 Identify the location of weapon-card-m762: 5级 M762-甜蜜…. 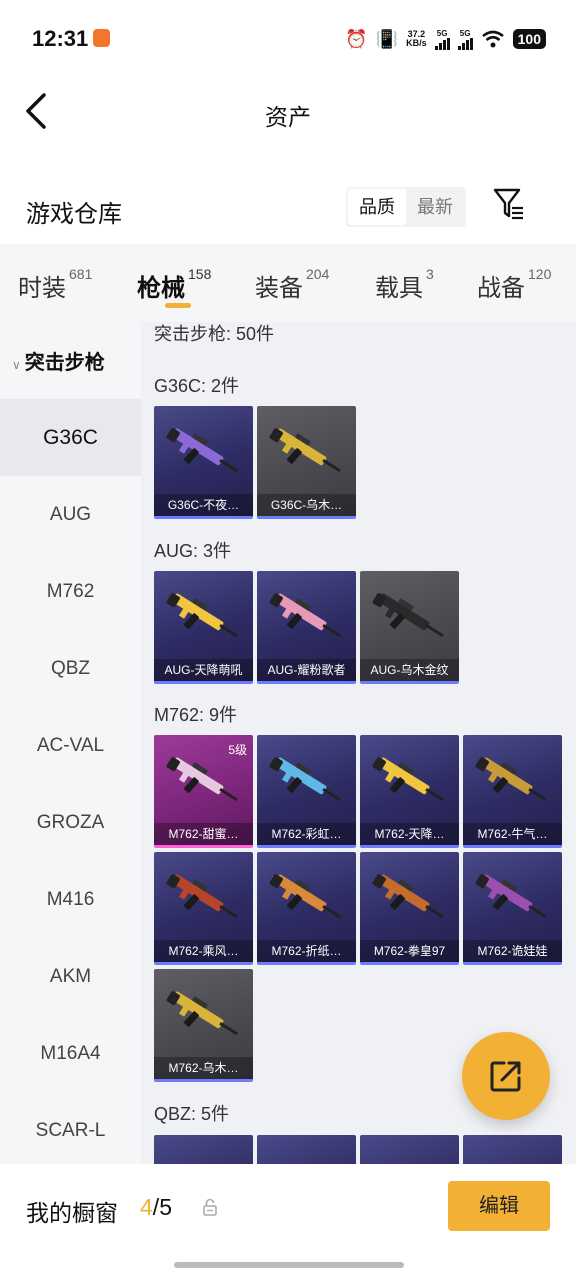
(203, 791).